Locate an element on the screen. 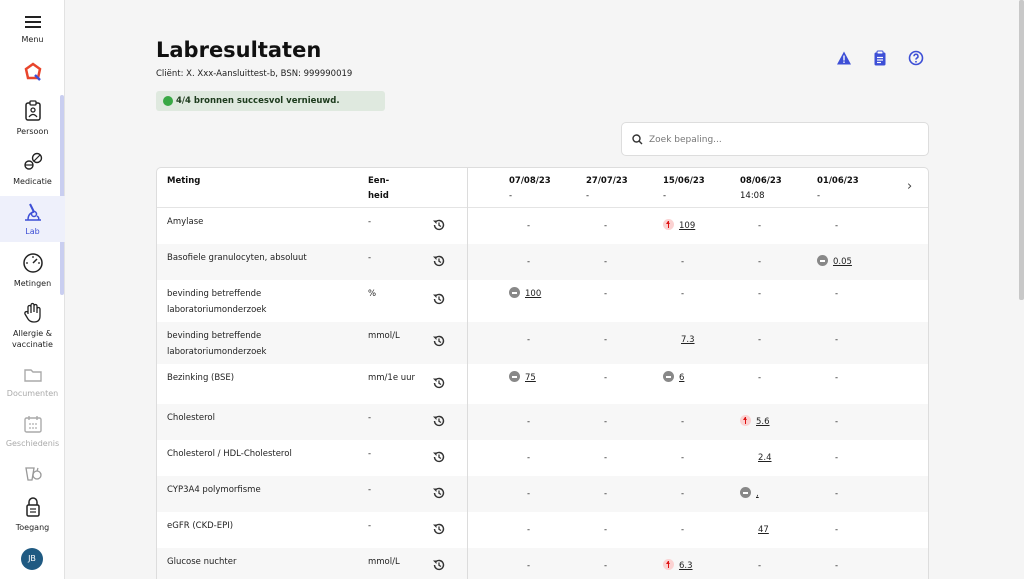 Image resolution: width=1024 pixels, height=579 pixels. result-value: 6 is located at coordinates (673, 378).